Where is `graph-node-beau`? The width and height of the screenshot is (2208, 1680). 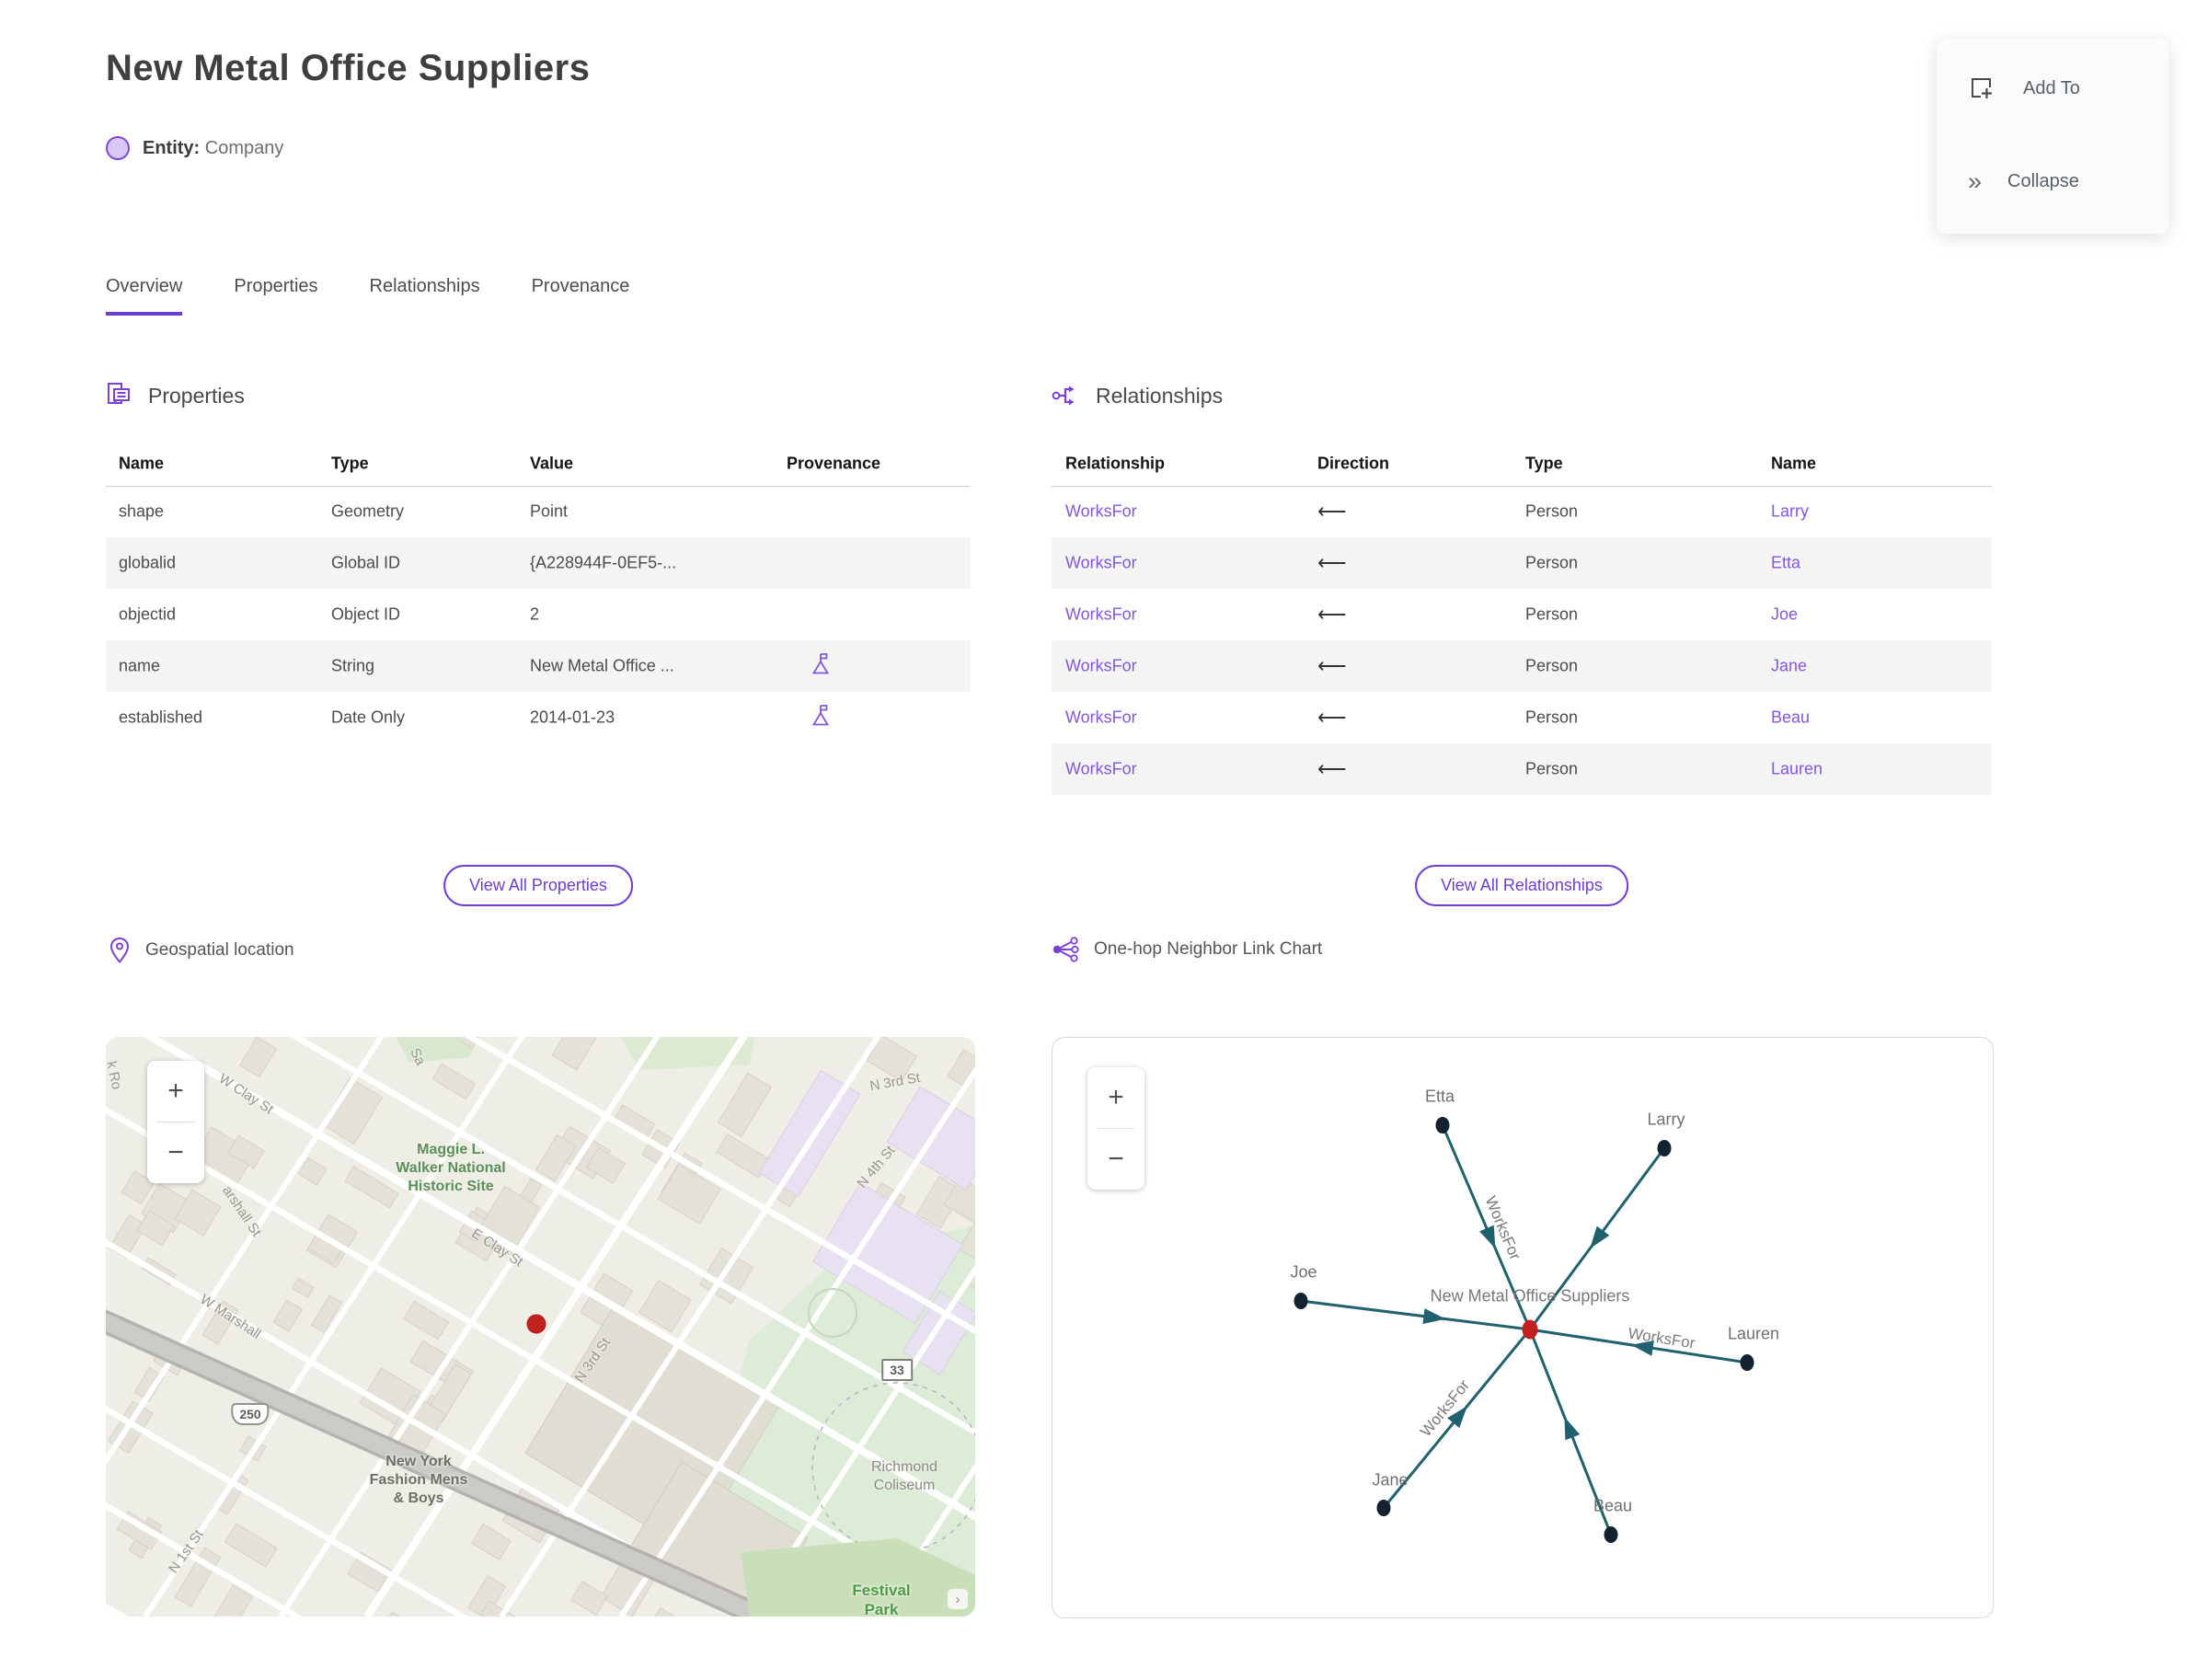
graph-node-beau is located at coordinates (1611, 1534).